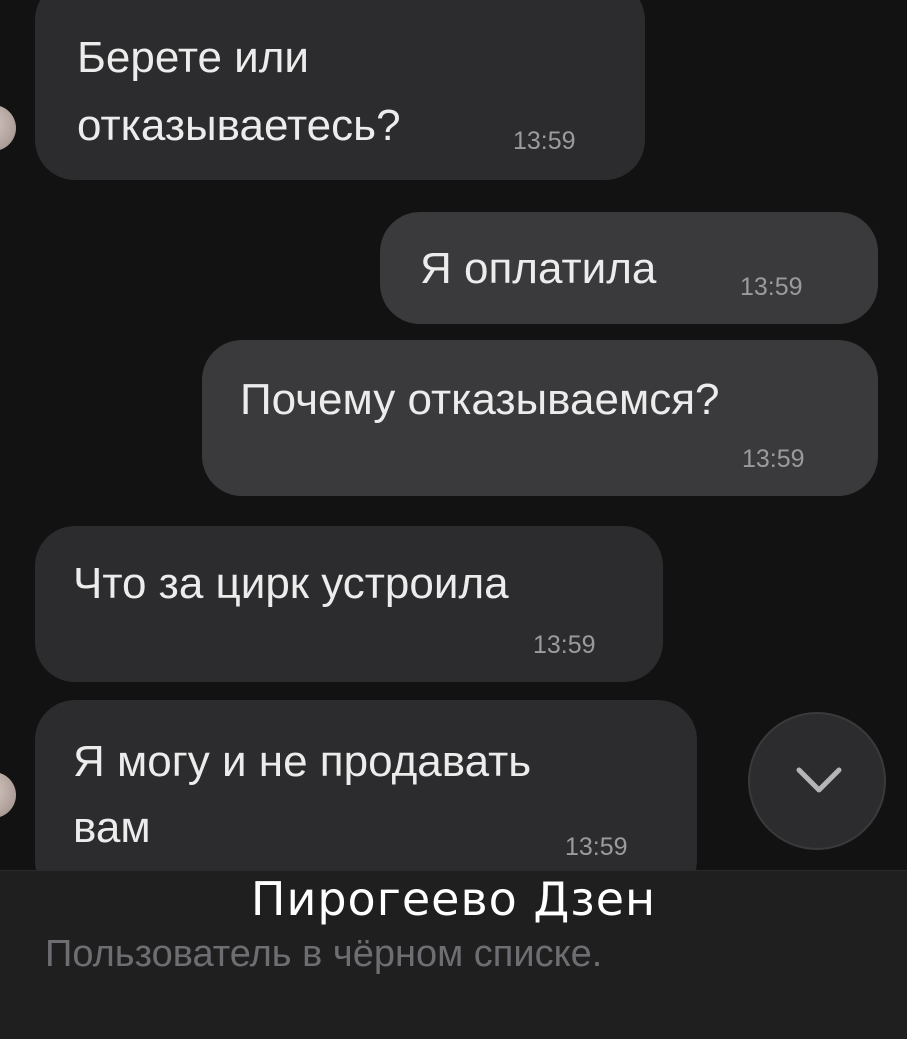  I want to click on incoming-message: Я могу и не продавать вам 13:59, so click(366, 785).